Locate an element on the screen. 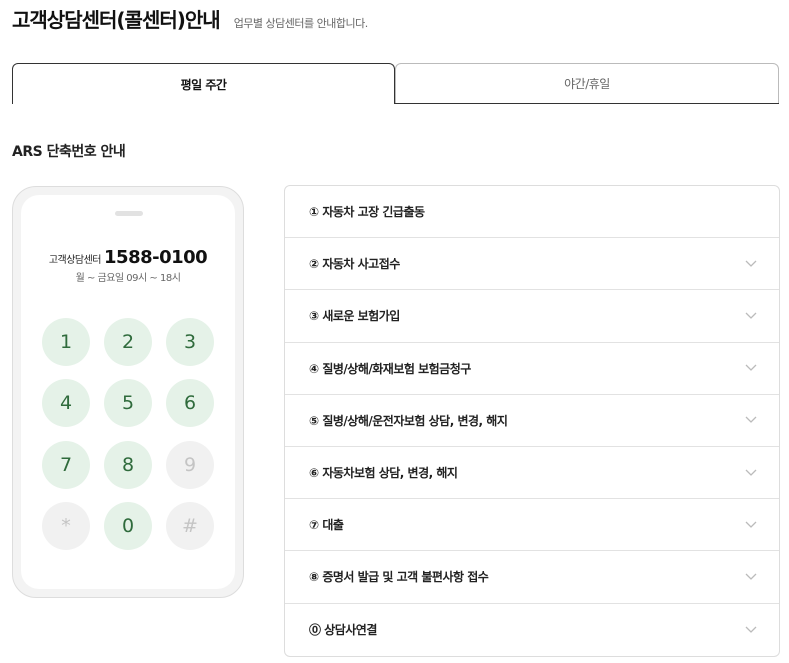  ars-menu-item: ⑤ 질병/상해/운전자보험 상담, 변경, 해지 is located at coordinates (532, 421).